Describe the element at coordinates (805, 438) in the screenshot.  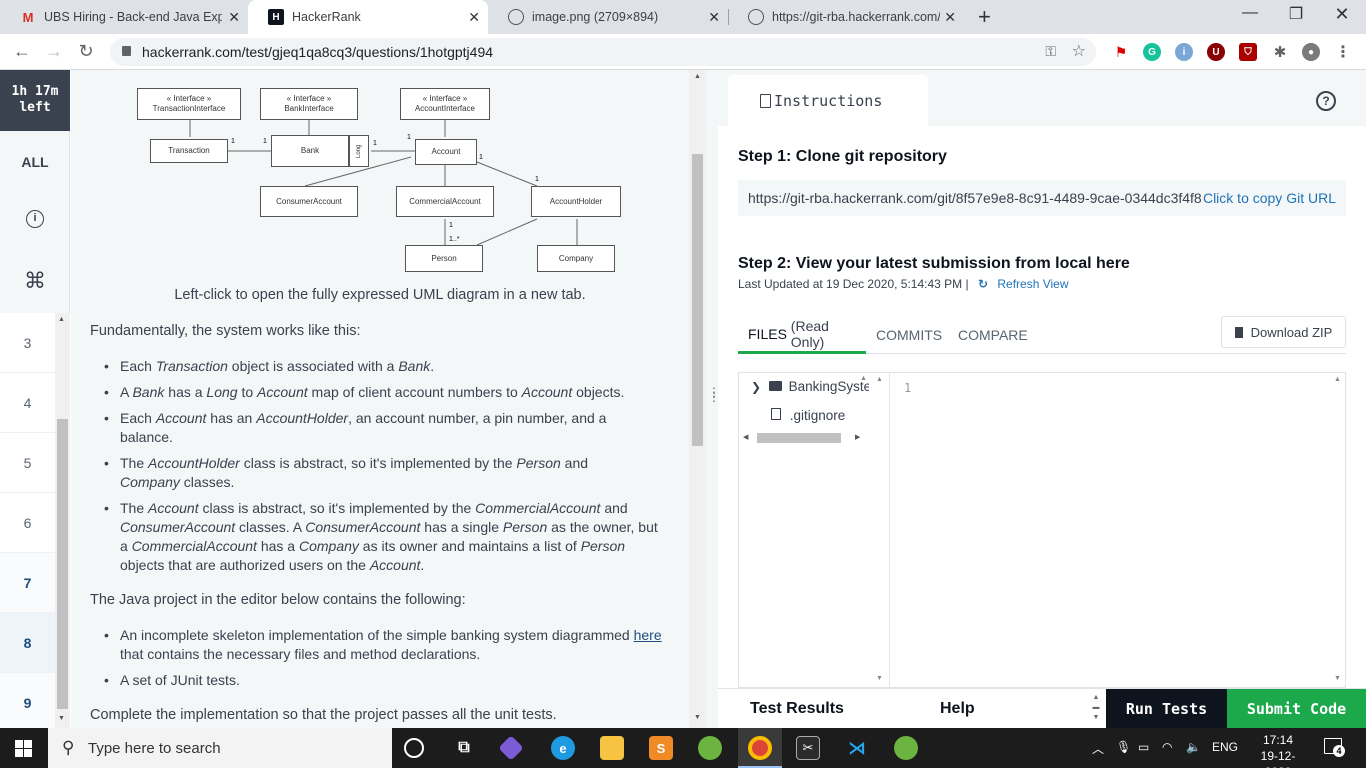
I see `tree-horizontal-scrollbar: ◀ ▶` at that location.